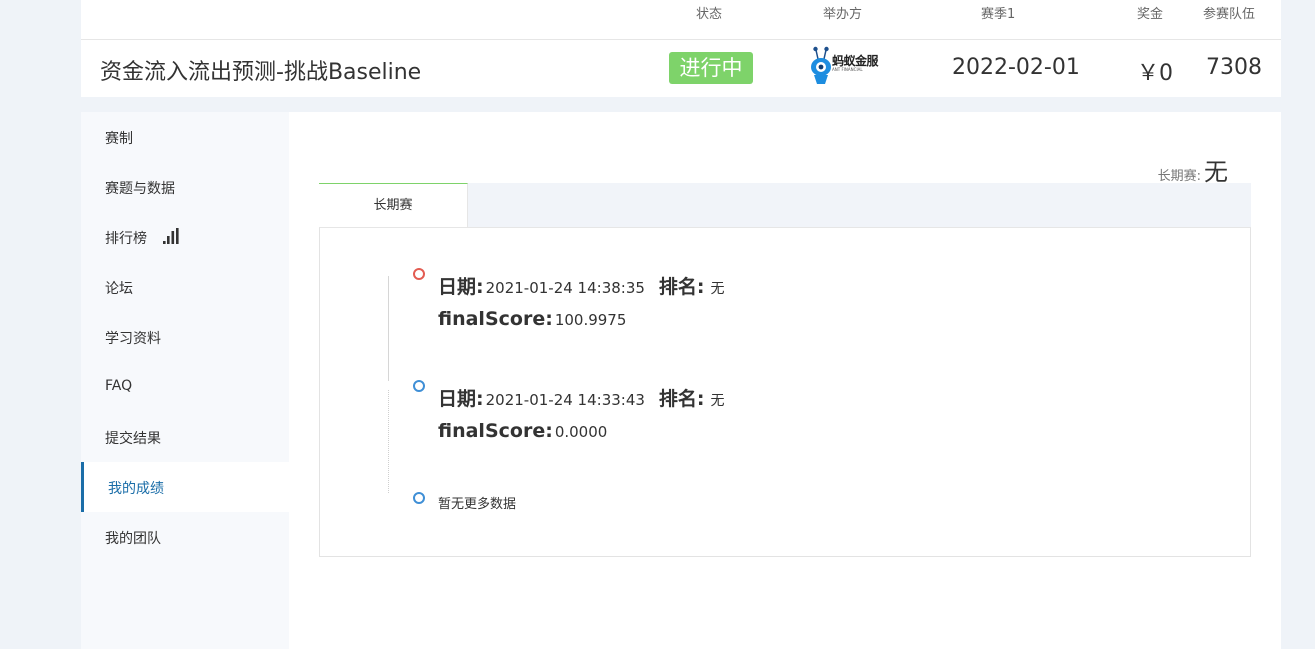 This screenshot has width=1315, height=649. I want to click on bar-chart-icon, so click(171, 236).